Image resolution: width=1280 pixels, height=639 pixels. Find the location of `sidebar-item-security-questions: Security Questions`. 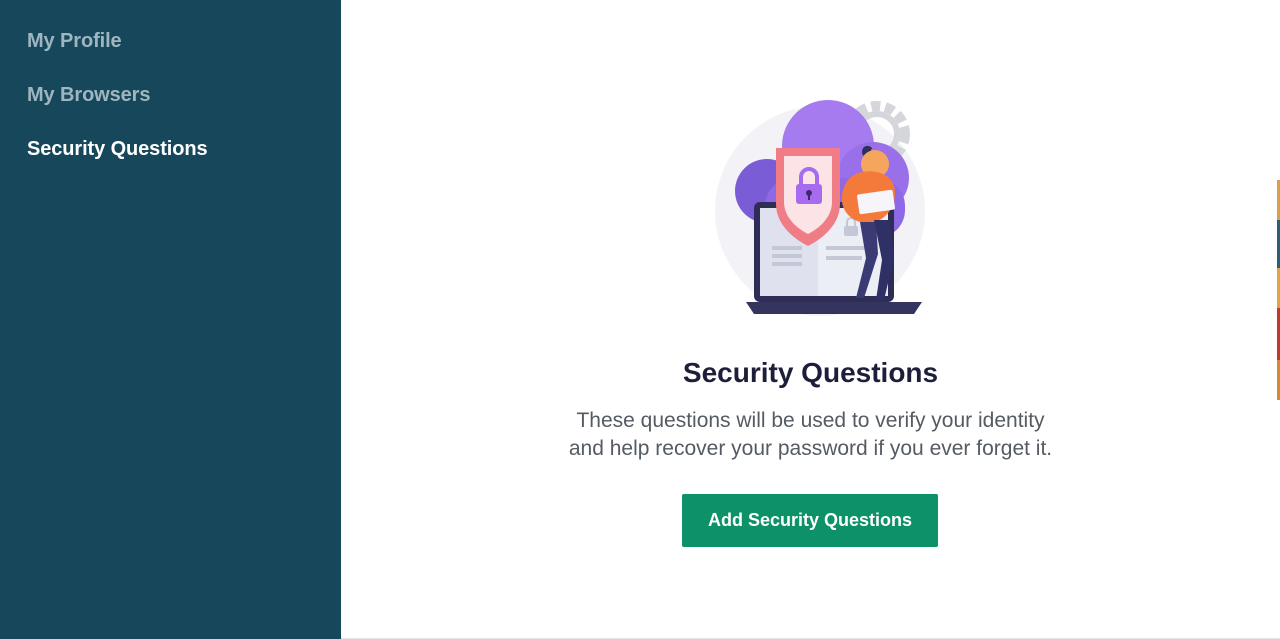

sidebar-item-security-questions: Security Questions is located at coordinates (170, 162).